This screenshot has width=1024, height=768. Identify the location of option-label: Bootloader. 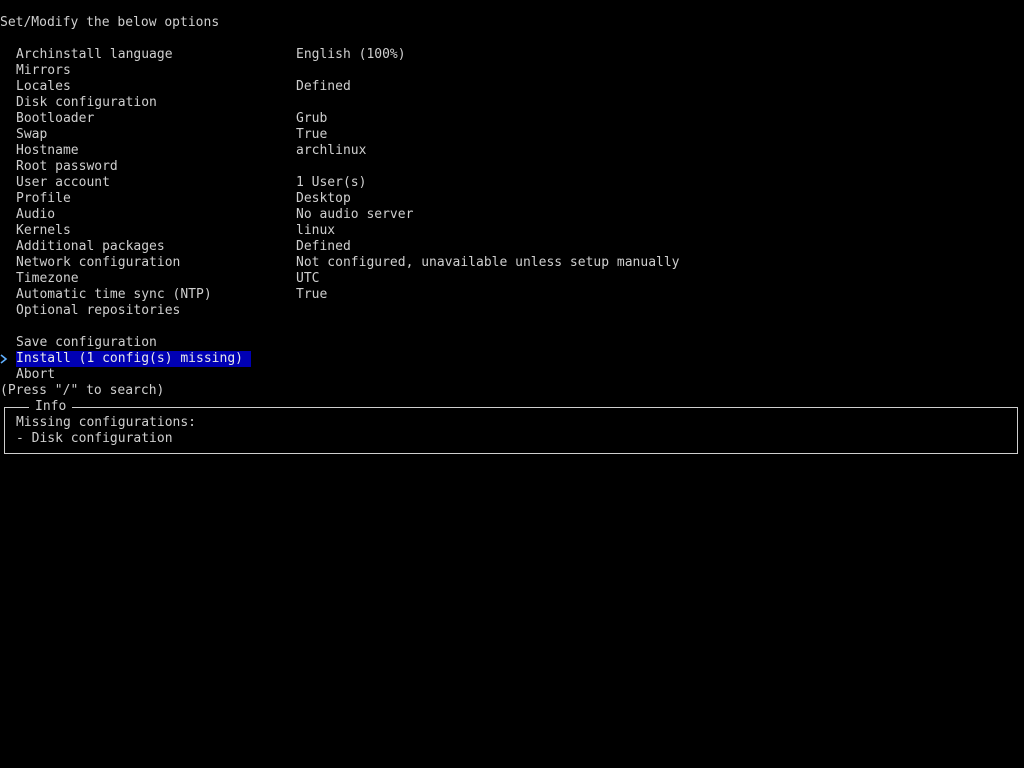
(55, 118).